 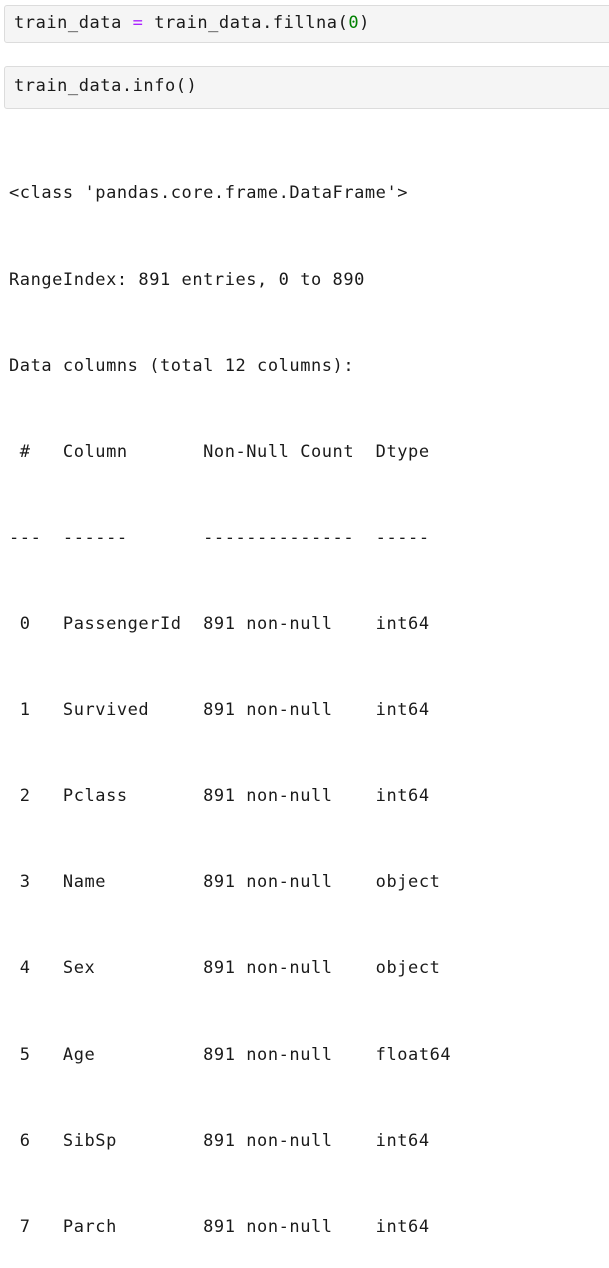 I want to click on output-table-header: # Column Non-Null Count Dtype, so click(x=230, y=451).